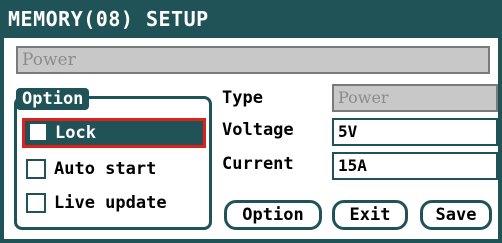  Describe the element at coordinates (36, 203) in the screenshot. I see `live-update-checkbox` at that location.